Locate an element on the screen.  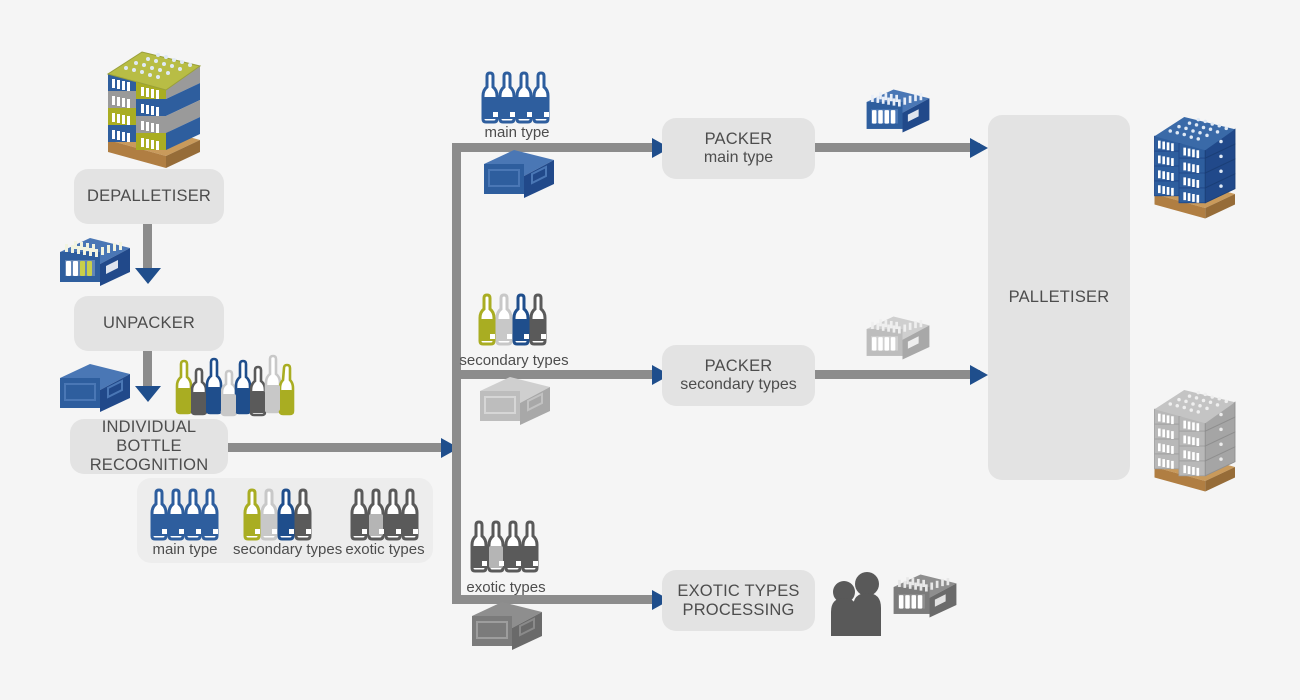
dark-gray-crate-icon is located at coordinates (925, 596).